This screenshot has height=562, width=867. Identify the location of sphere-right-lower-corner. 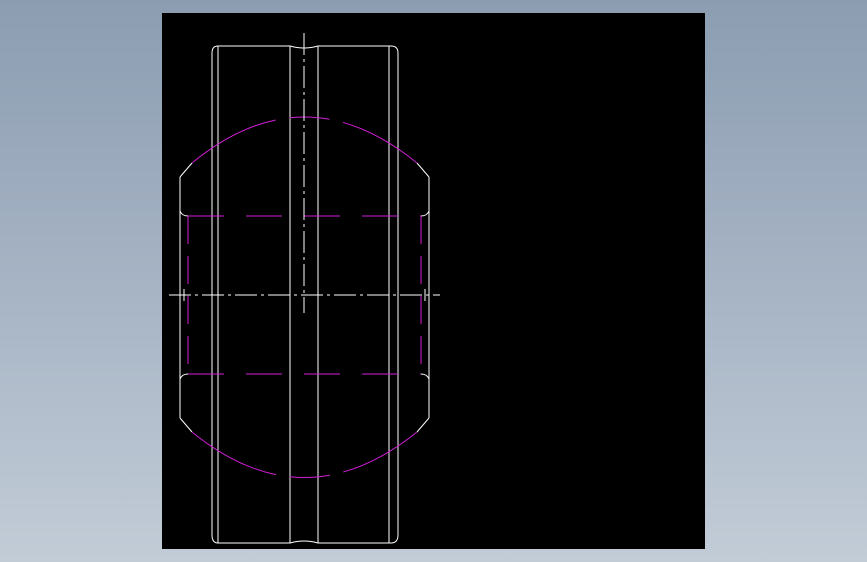
(425, 376).